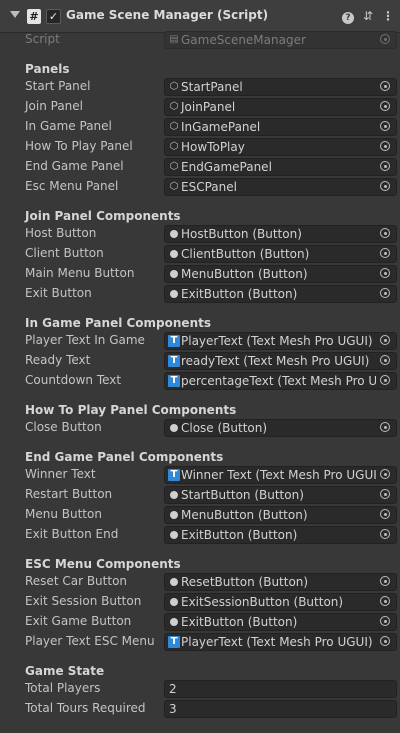  I want to click on script-label: Script, so click(42, 39).